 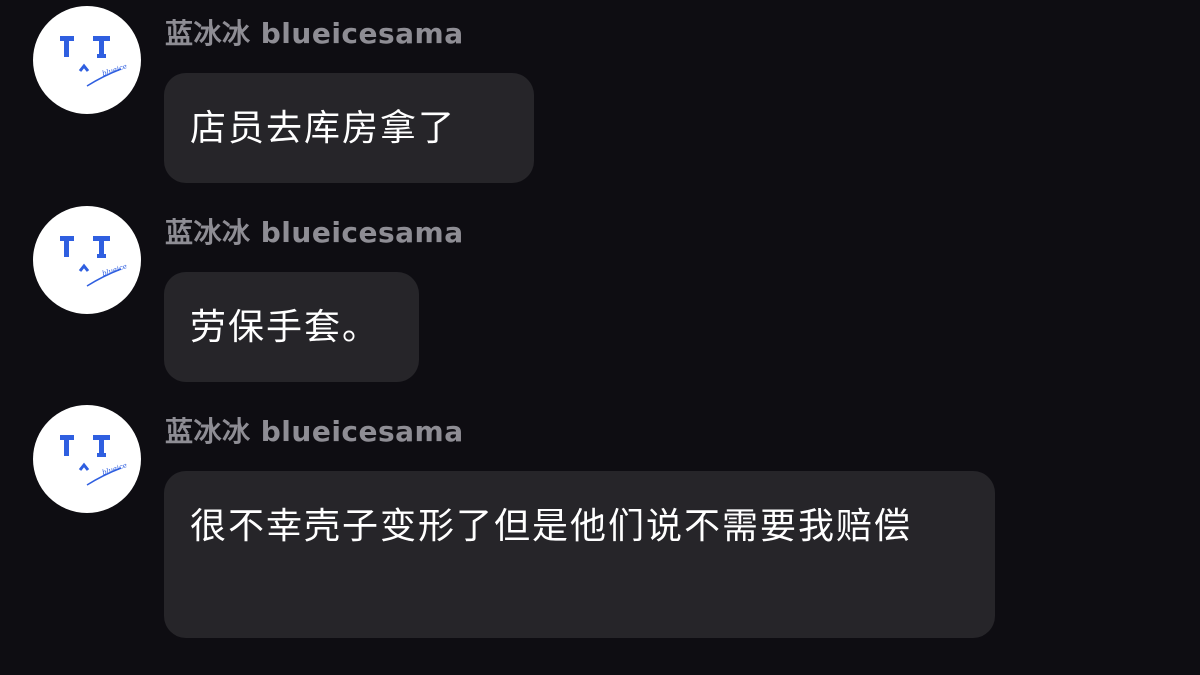 I want to click on message-text: 很不幸壳子变形了但是他们说不需要我赔偿, so click(x=551, y=526).